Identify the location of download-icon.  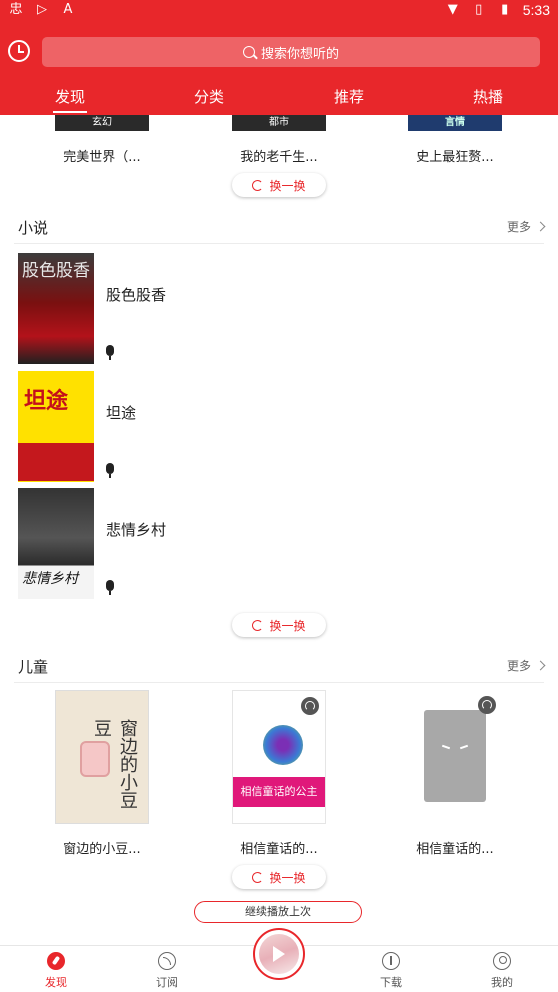
(391, 961).